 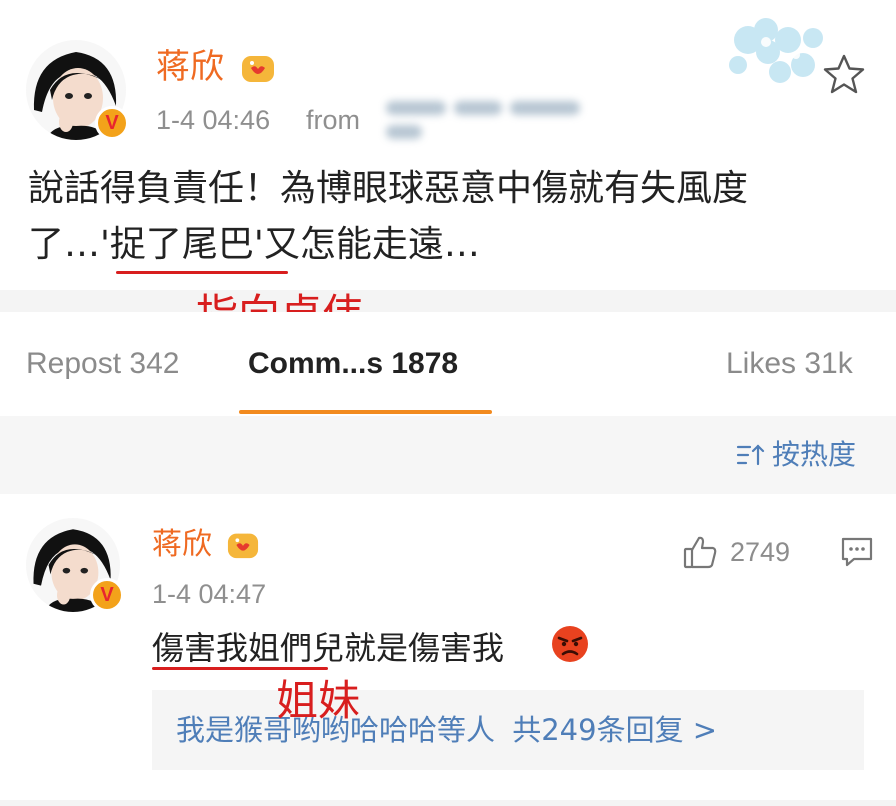 I want to click on flower-decoration, so click(x=776, y=50).